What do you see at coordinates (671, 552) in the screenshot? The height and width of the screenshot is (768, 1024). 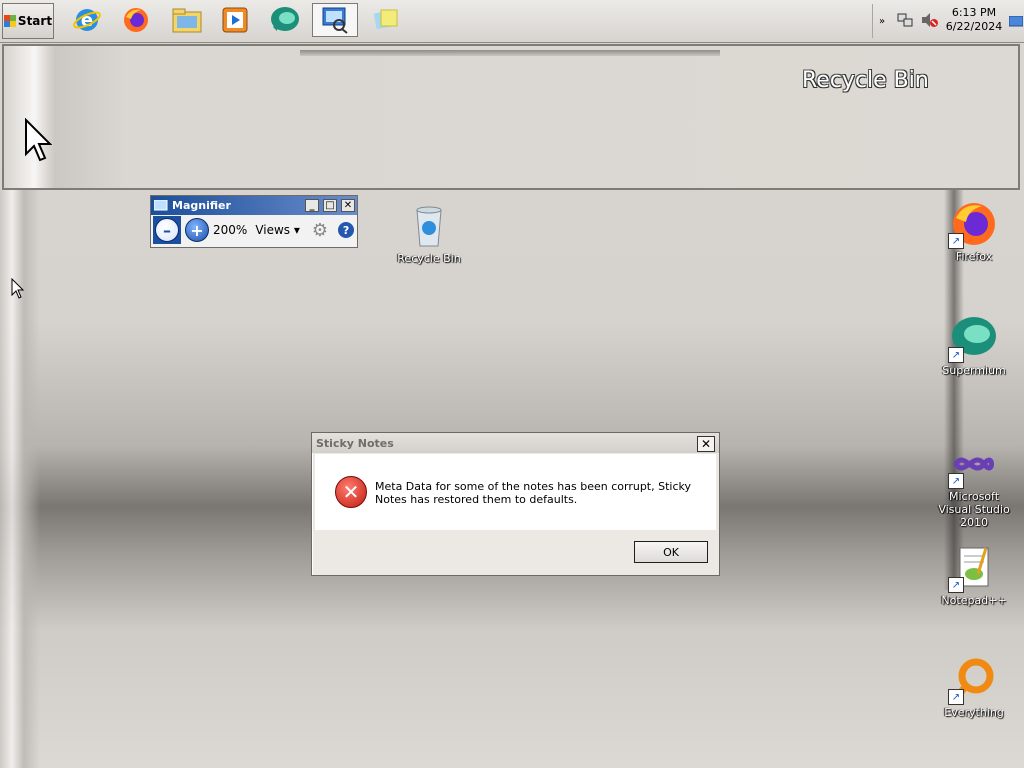 I see `ok-button: OK` at bounding box center [671, 552].